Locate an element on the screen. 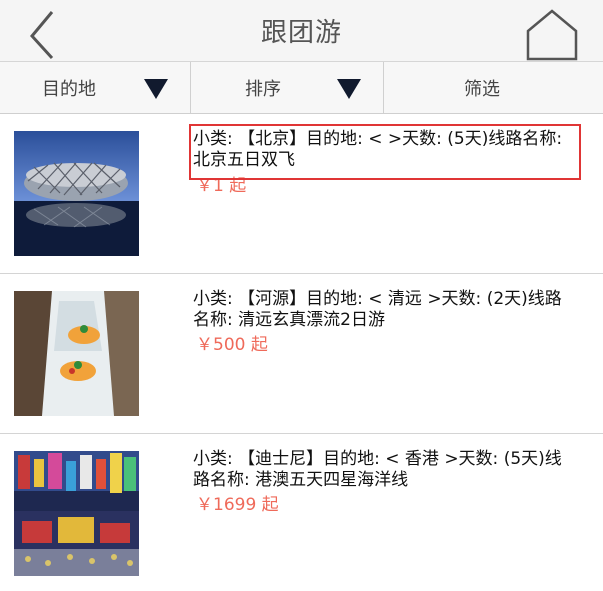 The width and height of the screenshot is (603, 591). filter-destination: 目的地 is located at coordinates (95, 87).